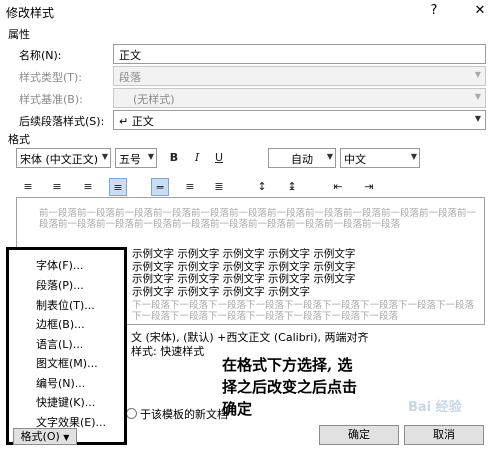 This screenshot has height=451, width=500. I want to click on format-section-title: 格式, so click(19, 139).